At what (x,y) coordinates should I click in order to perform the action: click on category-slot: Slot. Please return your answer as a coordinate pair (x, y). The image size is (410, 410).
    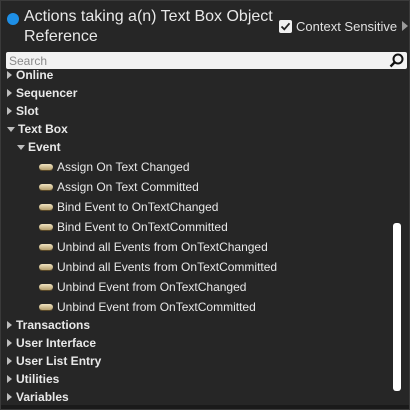
    Looking at the image, I should click on (23, 111).